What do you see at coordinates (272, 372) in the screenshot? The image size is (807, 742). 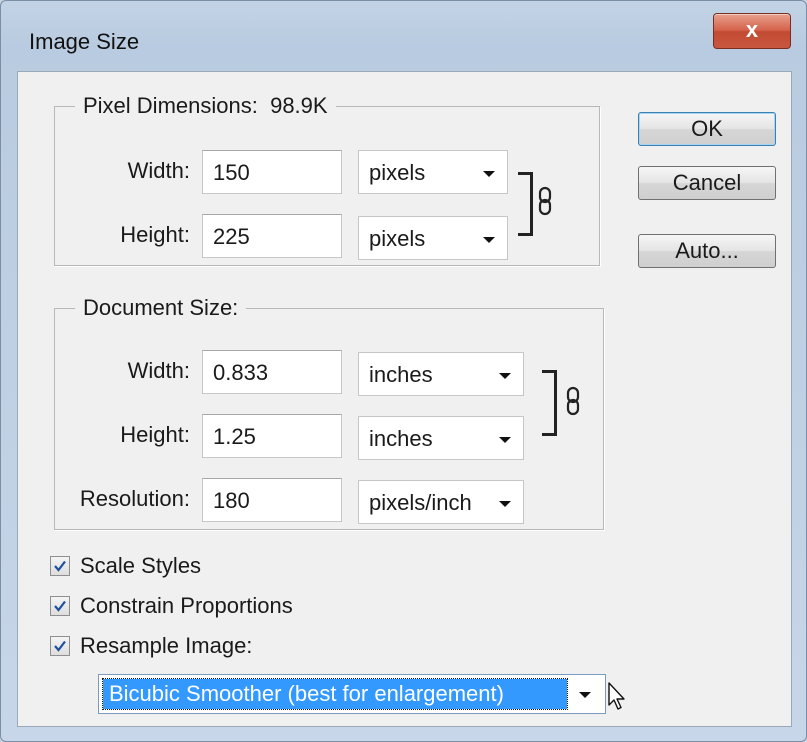 I see `document-width-input: 0.833` at bounding box center [272, 372].